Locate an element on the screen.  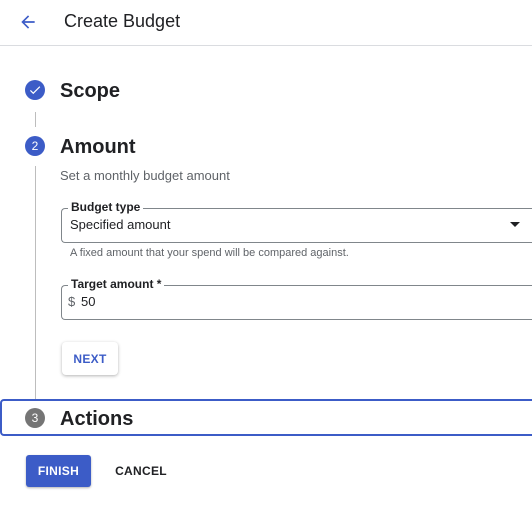
currency-prefix: $ is located at coordinates (72, 301).